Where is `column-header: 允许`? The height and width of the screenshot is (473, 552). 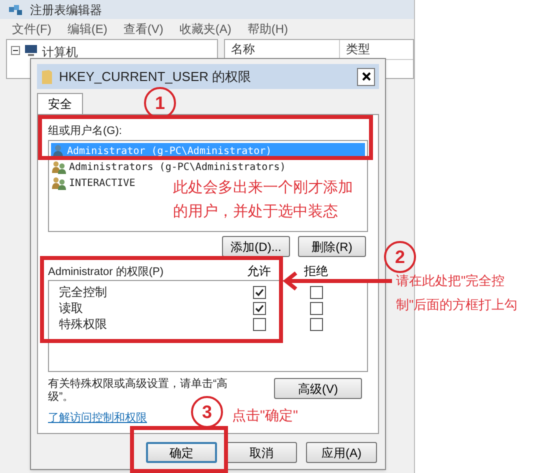
column-header: 允许 is located at coordinates (259, 271).